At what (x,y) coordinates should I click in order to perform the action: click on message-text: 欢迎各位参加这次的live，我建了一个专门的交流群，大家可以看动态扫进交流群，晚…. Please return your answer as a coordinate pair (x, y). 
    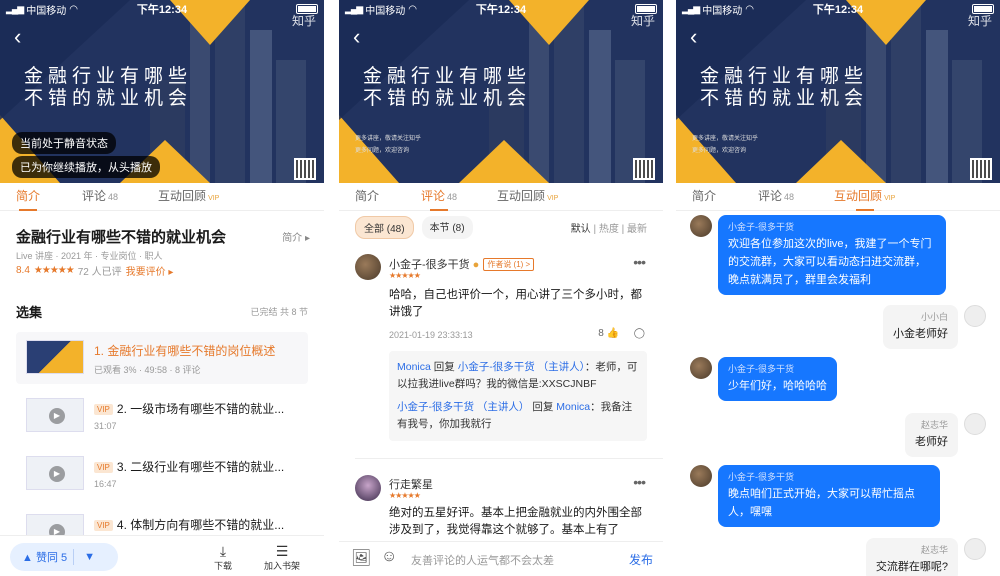
    Looking at the image, I should click on (830, 262).